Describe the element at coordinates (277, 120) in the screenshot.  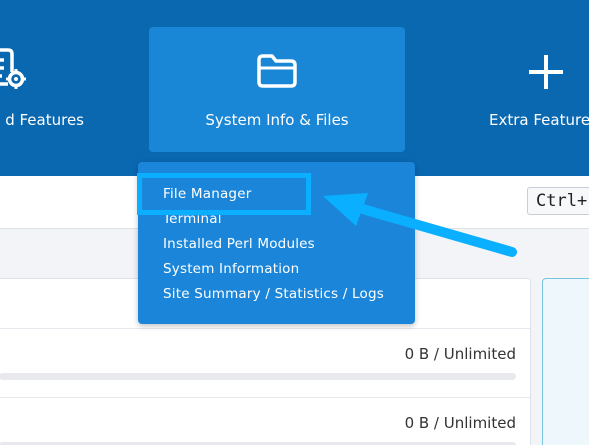
I see `nav-tile-label: System Info & Files` at that location.